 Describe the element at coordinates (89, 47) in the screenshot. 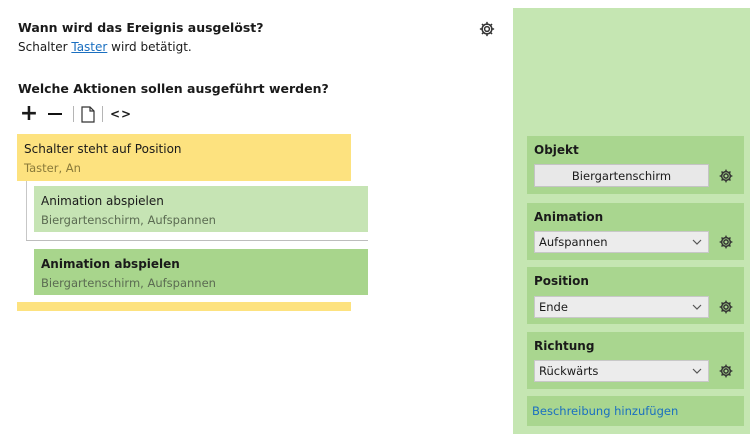

I see `trigger-object-link: Taster` at that location.